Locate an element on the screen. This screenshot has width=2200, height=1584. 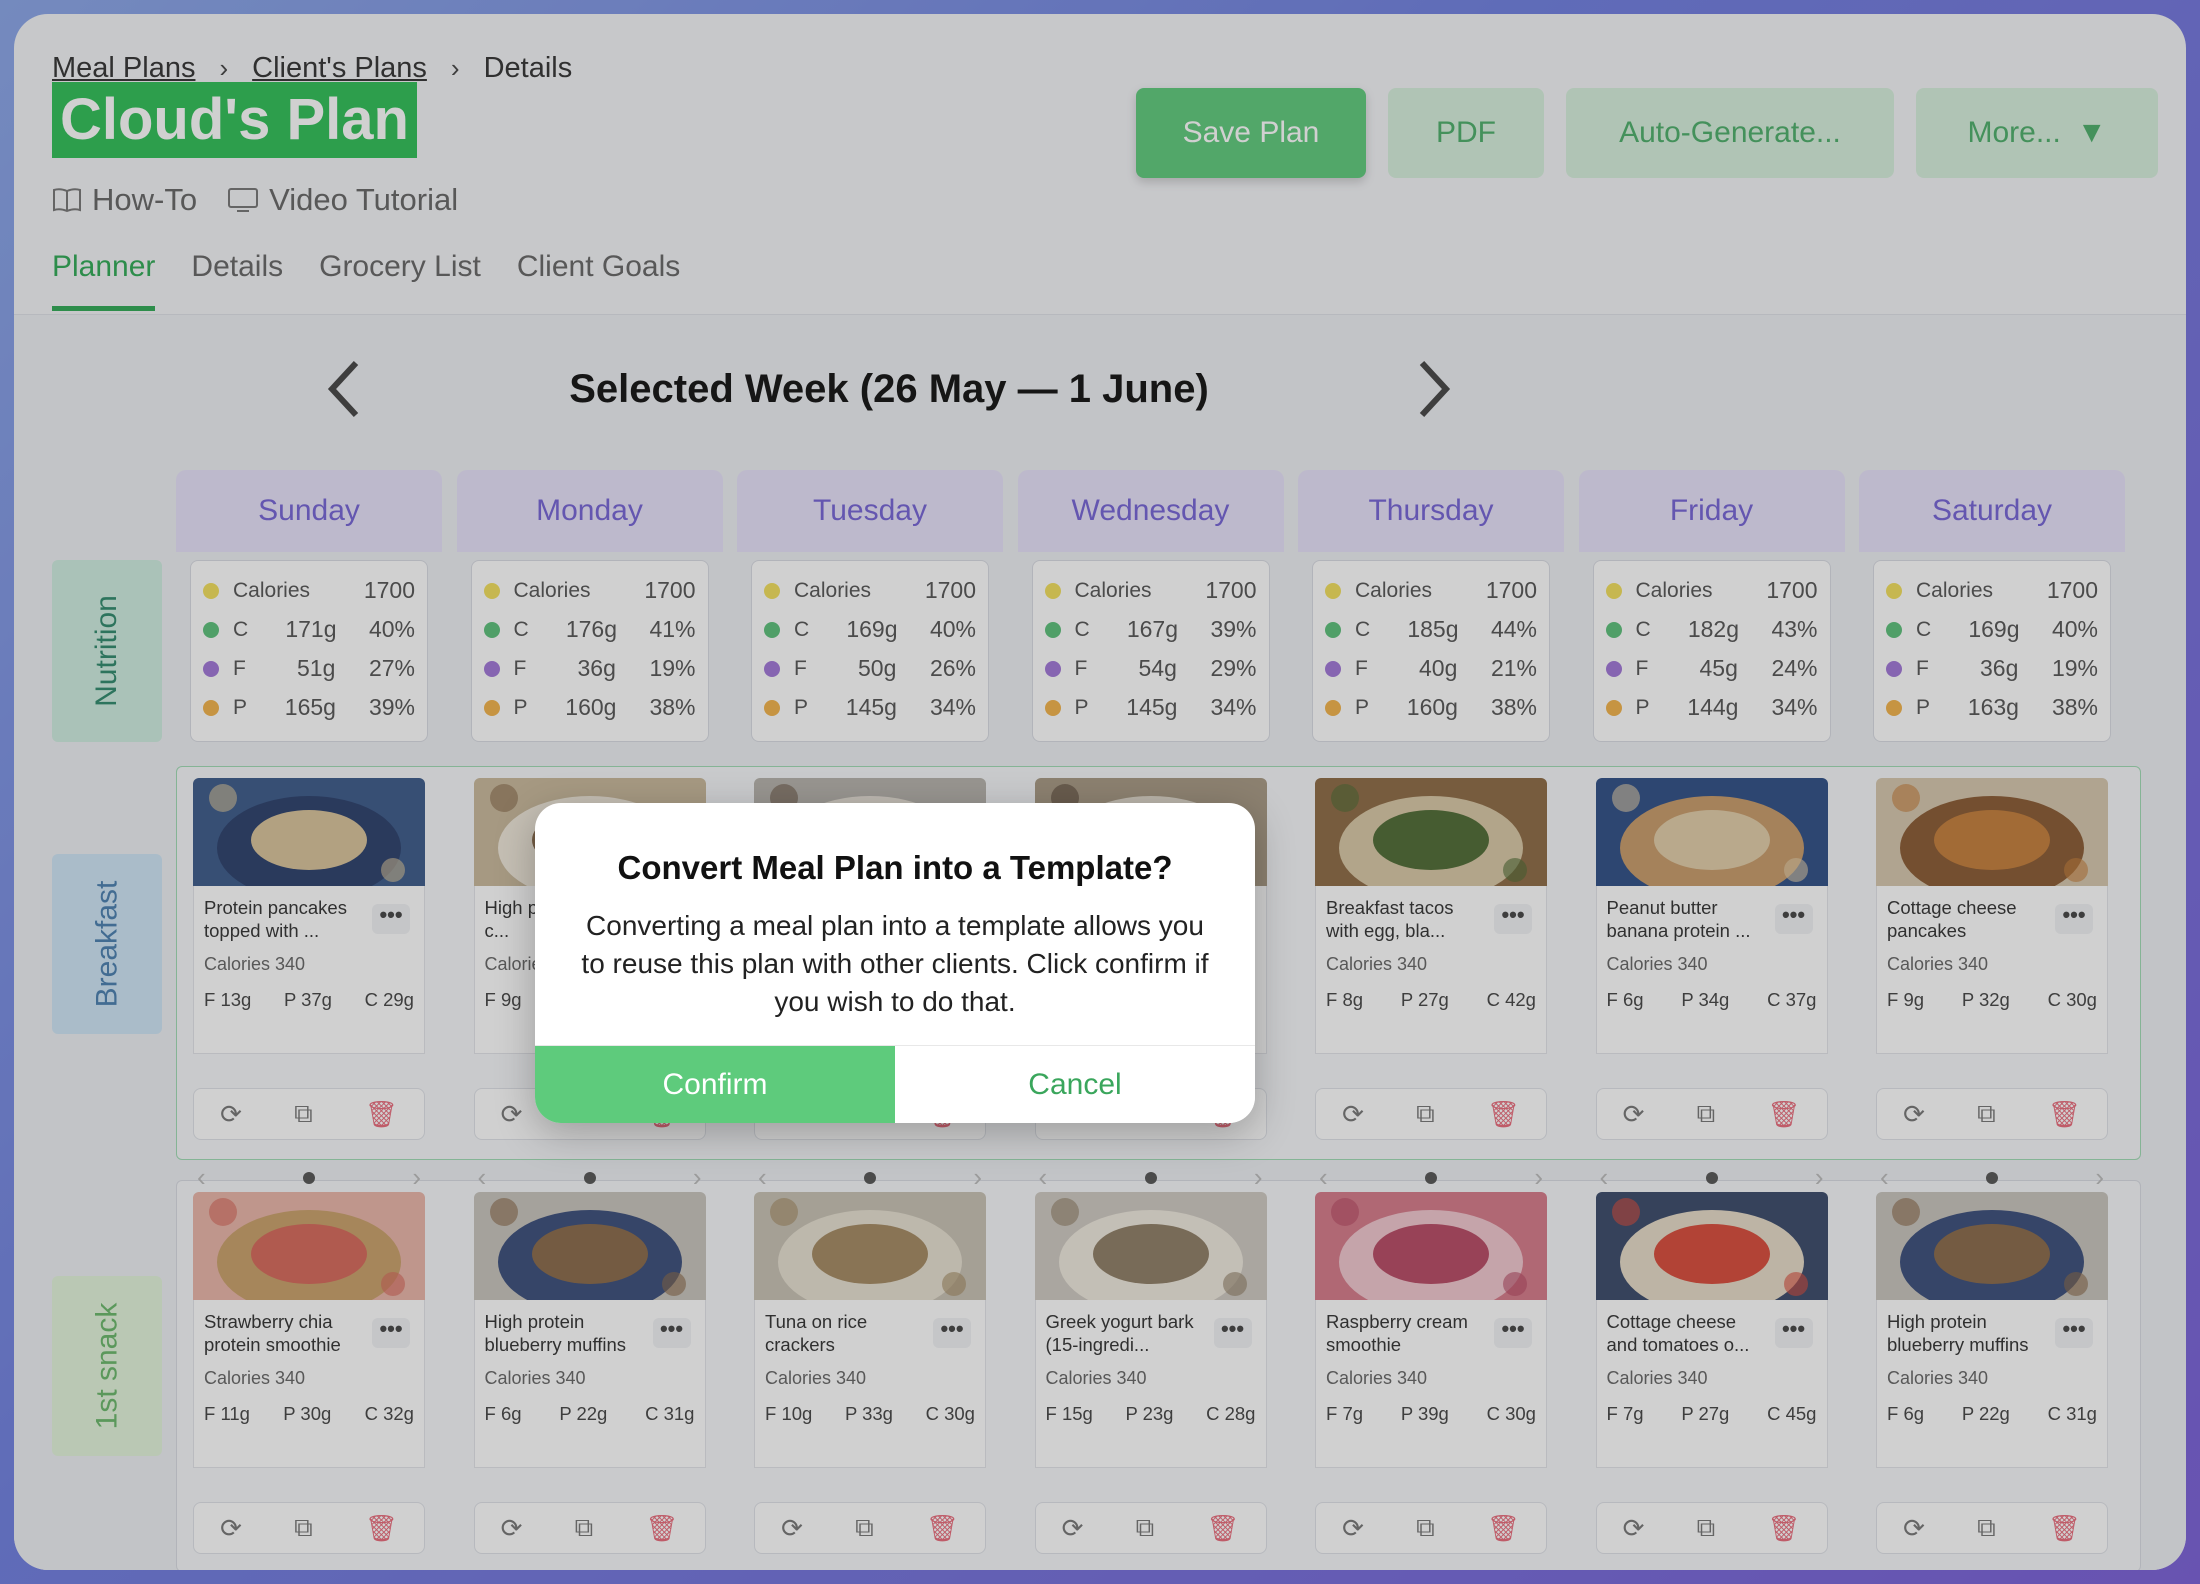
dialog-actions: Confirm Cancel is located at coordinates (895, 1084).